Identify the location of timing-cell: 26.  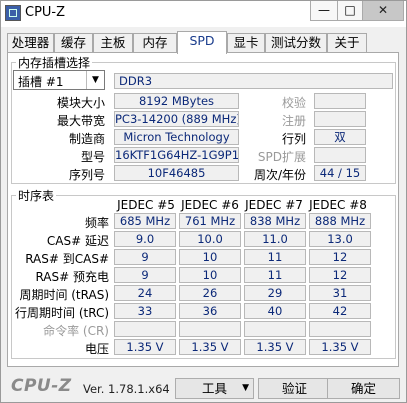
(210, 293).